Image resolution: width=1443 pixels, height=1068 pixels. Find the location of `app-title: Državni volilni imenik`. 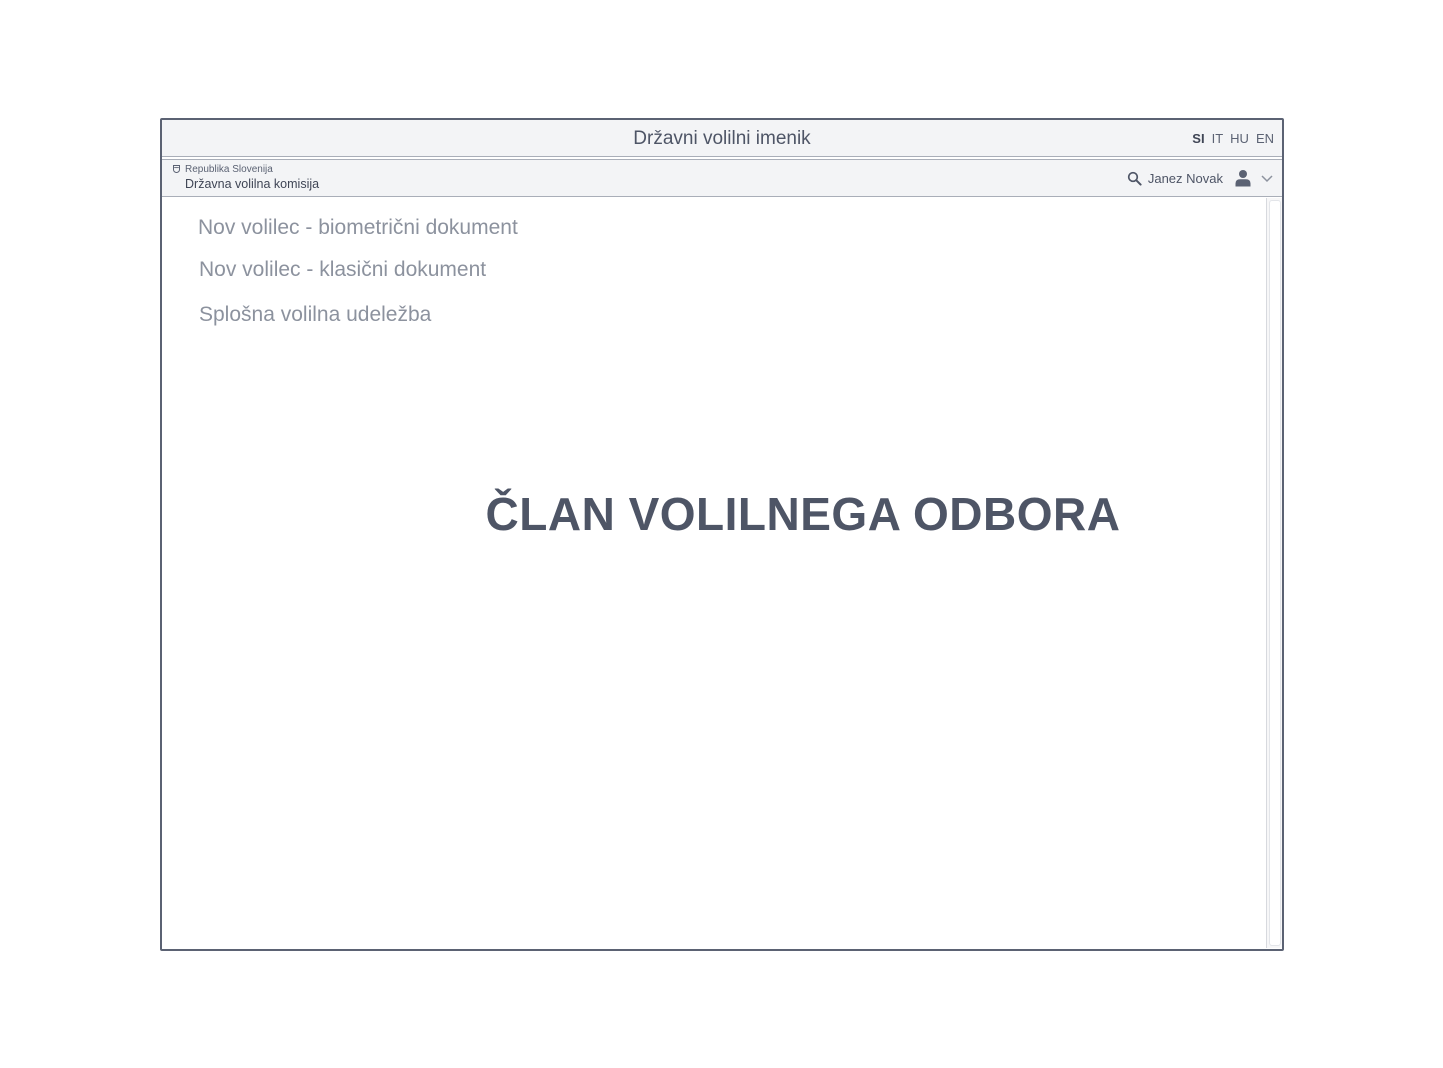

app-title: Državni volilni imenik is located at coordinates (722, 138).